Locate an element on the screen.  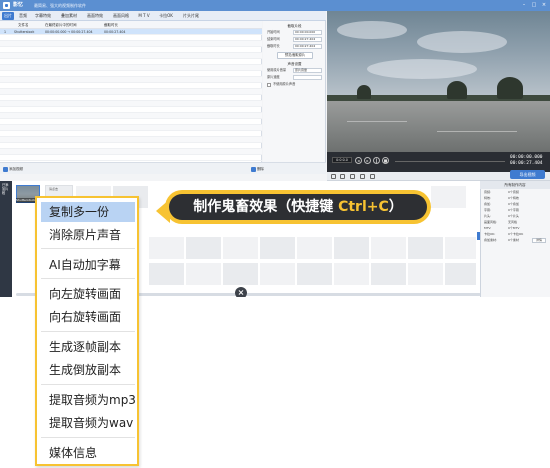
menu-item-reverse-copy: 生成倒放副本 is located at coordinates (88, 370).